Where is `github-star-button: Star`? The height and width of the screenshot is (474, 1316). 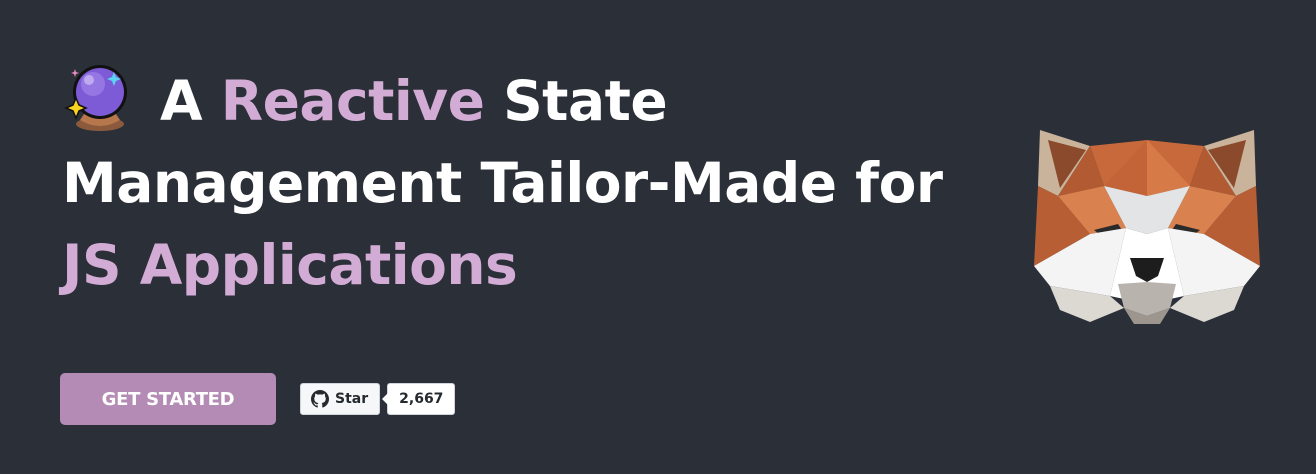
github-star-button: Star is located at coordinates (340, 399).